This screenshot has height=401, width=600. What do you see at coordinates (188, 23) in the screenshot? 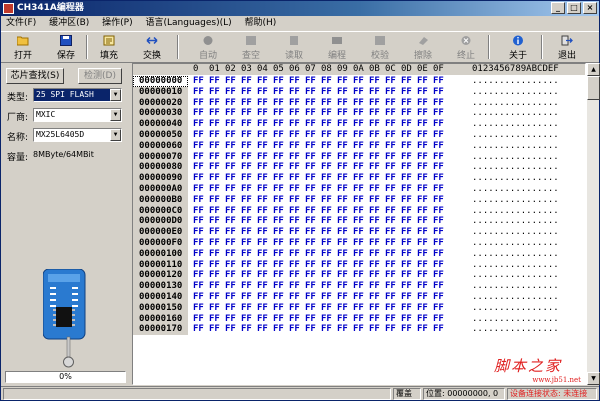
I see `menu-language: 语言(Languages)(L)` at bounding box center [188, 23].